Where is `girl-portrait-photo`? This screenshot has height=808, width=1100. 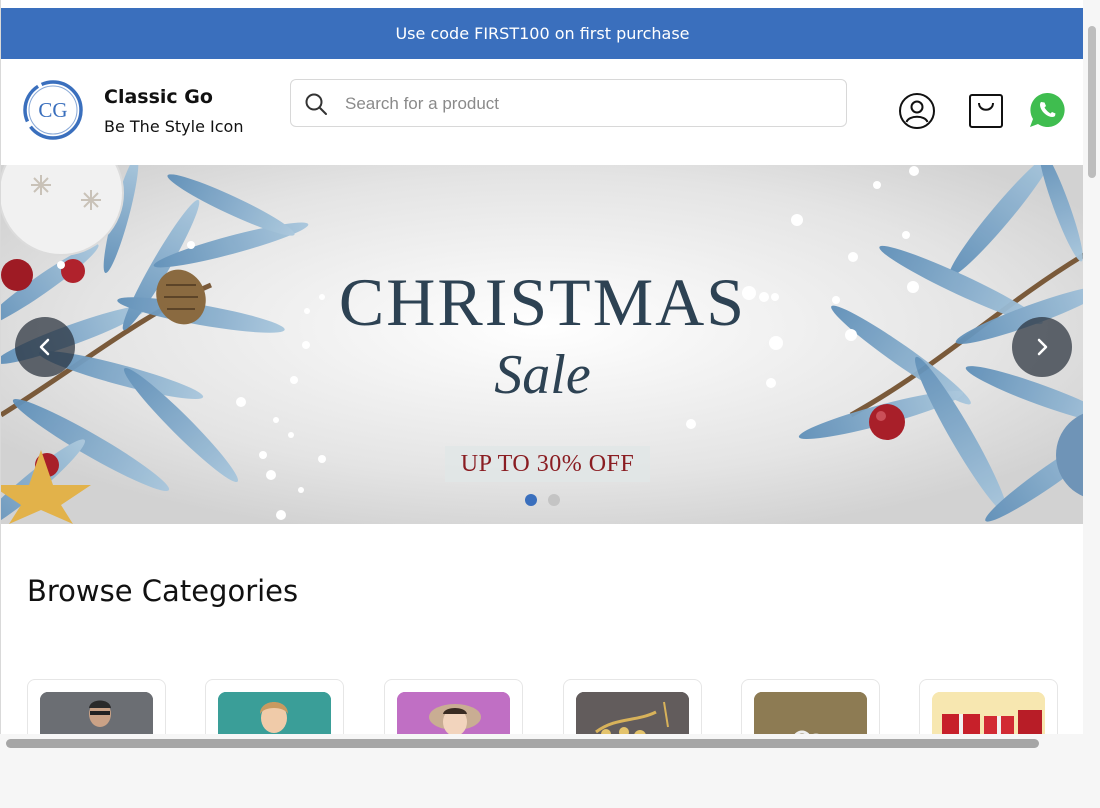 girl-portrait-photo is located at coordinates (274, 713).